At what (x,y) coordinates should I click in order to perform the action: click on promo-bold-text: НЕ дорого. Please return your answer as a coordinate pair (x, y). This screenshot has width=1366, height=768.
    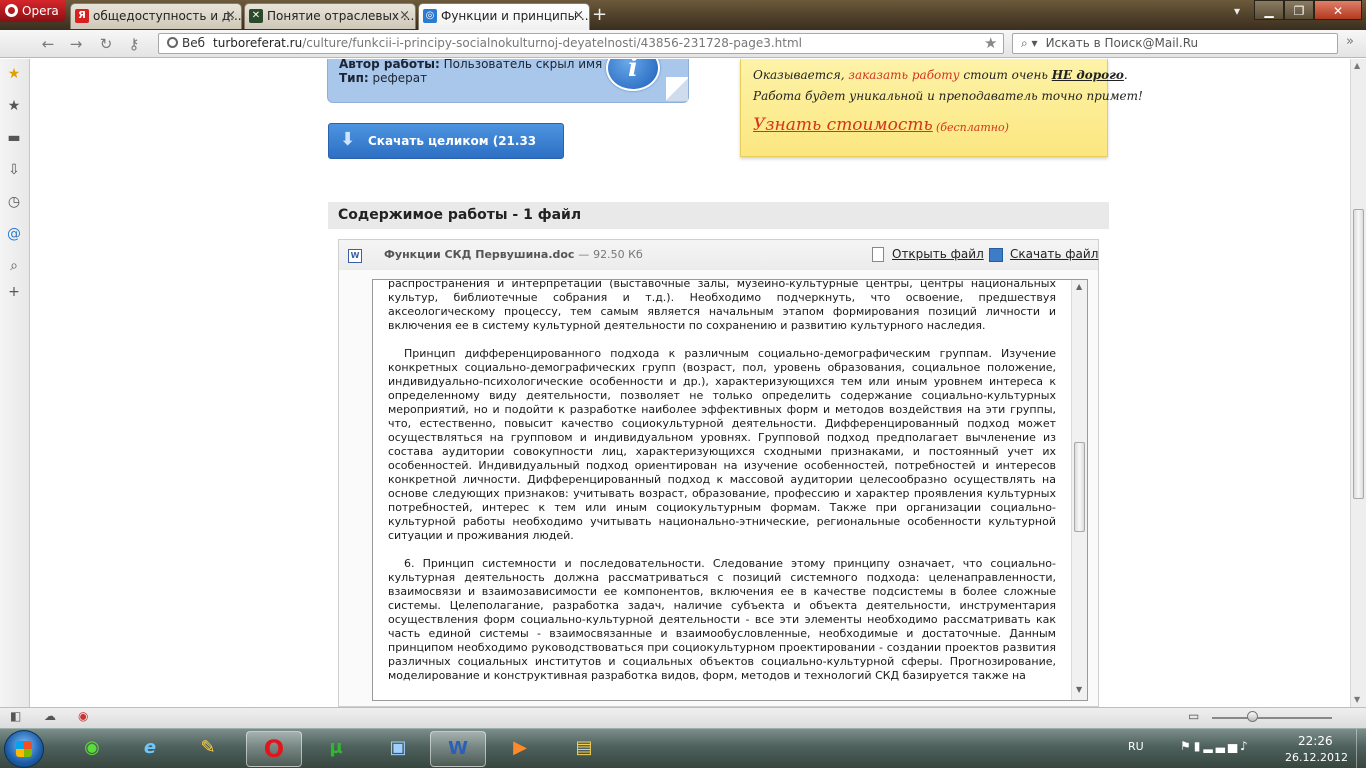
    Looking at the image, I should click on (1087, 75).